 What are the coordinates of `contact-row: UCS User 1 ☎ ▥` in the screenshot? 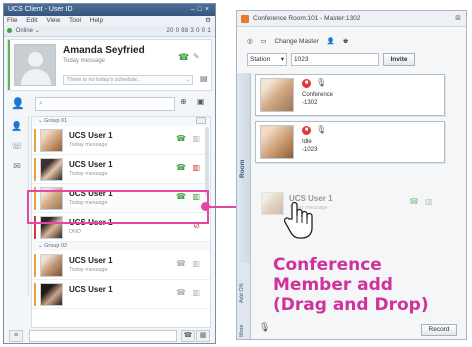 It's located at (121, 294).